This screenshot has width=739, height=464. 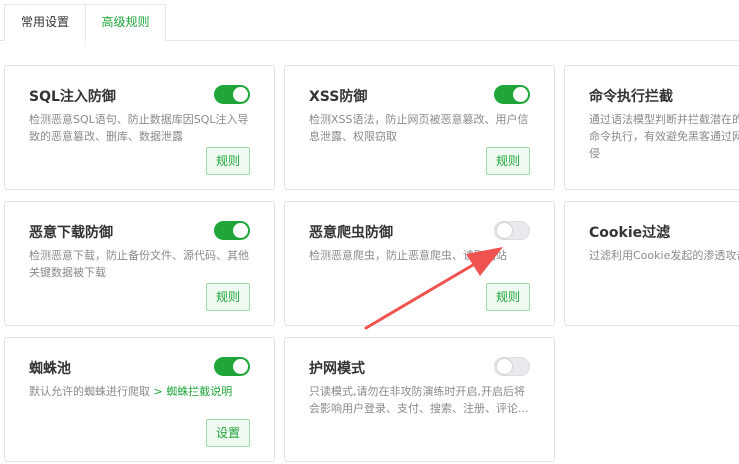 What do you see at coordinates (91, 391) in the screenshot?
I see `spider-pool-desc-text: 默认允许的蜘蛛进行爬取` at bounding box center [91, 391].